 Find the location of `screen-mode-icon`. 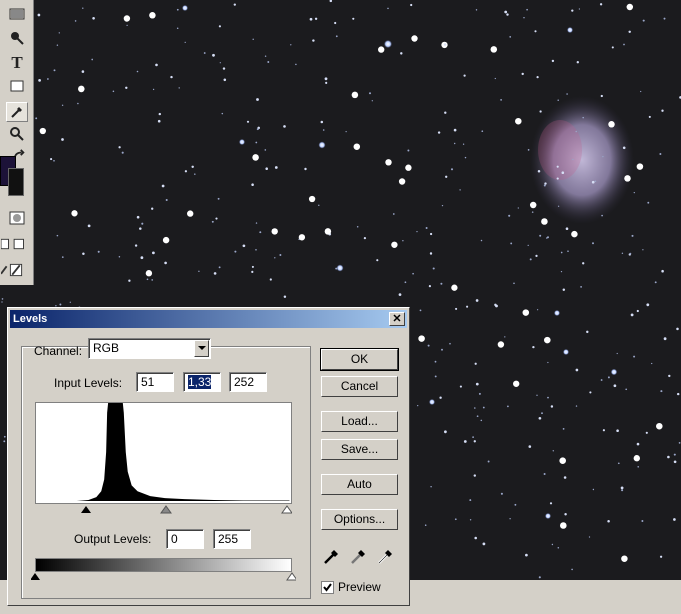

screen-mode-icon is located at coordinates (16, 244).